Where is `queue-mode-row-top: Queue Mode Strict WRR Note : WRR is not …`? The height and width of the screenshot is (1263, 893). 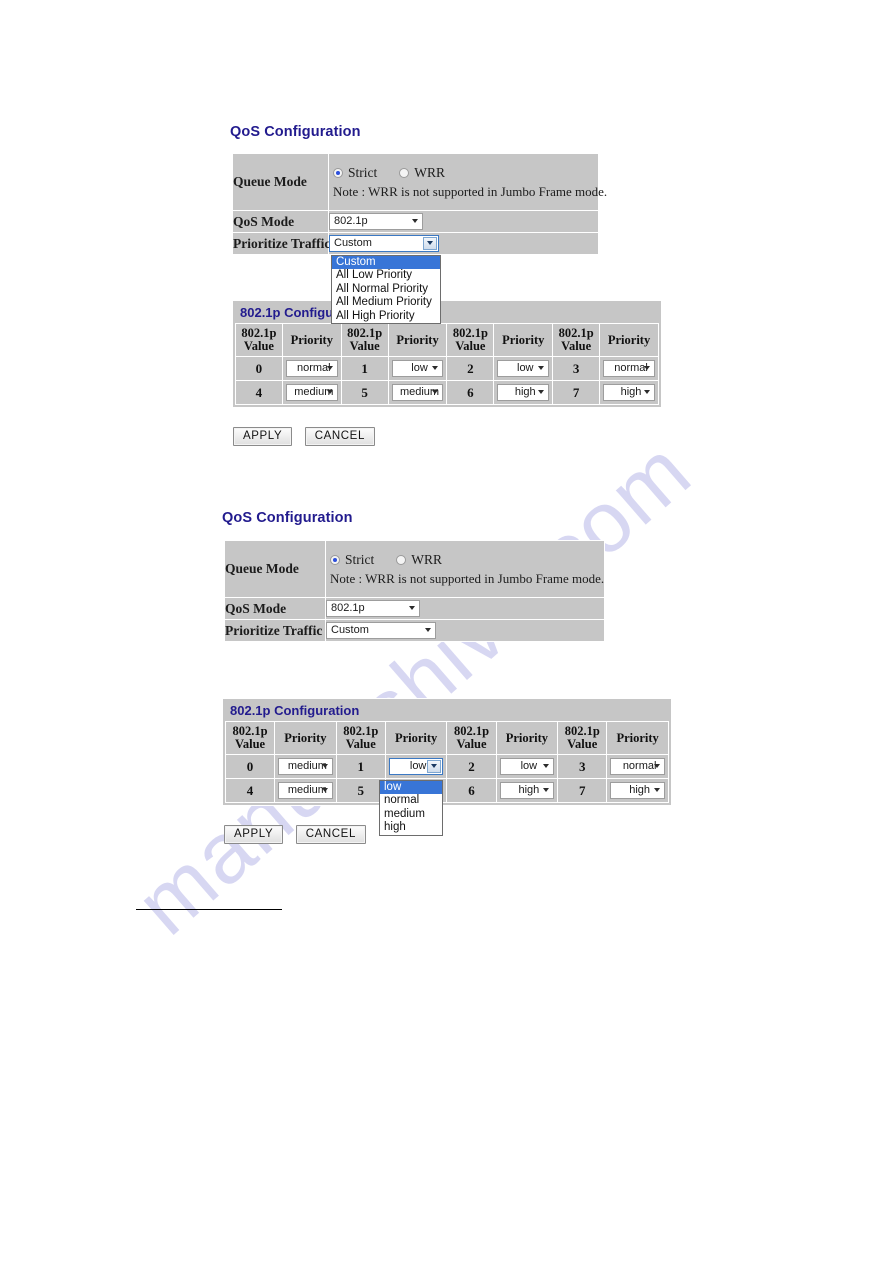
queue-mode-row-top: Queue Mode Strict WRR Note : WRR is not … is located at coordinates (419, 182).